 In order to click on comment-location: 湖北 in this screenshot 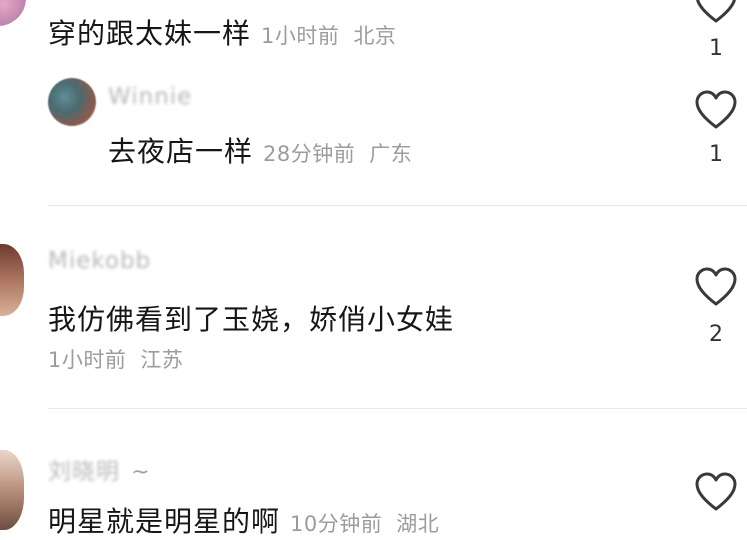, I will do `click(418, 524)`.